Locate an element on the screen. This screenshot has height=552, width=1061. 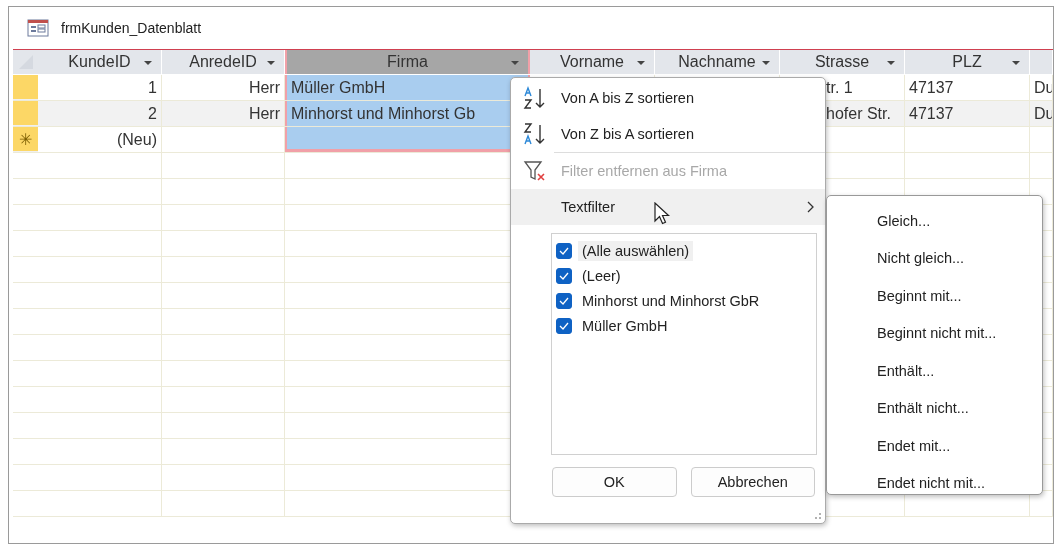
column-header: Nachname is located at coordinates (717, 62).